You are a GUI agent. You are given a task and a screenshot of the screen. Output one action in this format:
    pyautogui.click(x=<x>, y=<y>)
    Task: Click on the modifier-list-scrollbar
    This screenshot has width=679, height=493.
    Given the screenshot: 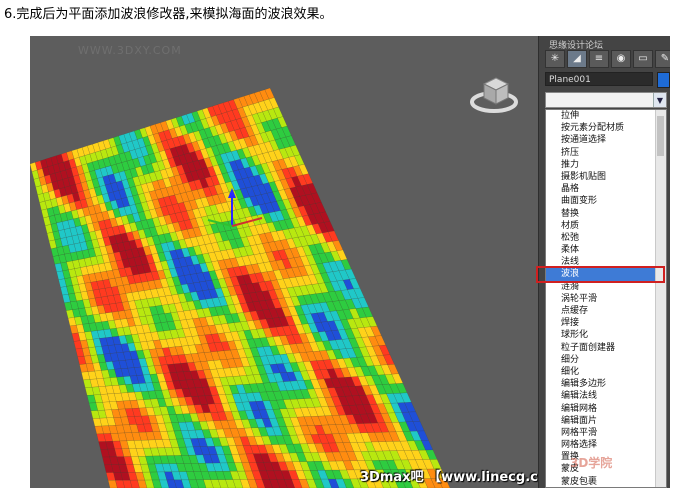 What is the action you would take?
    pyautogui.click(x=660, y=298)
    